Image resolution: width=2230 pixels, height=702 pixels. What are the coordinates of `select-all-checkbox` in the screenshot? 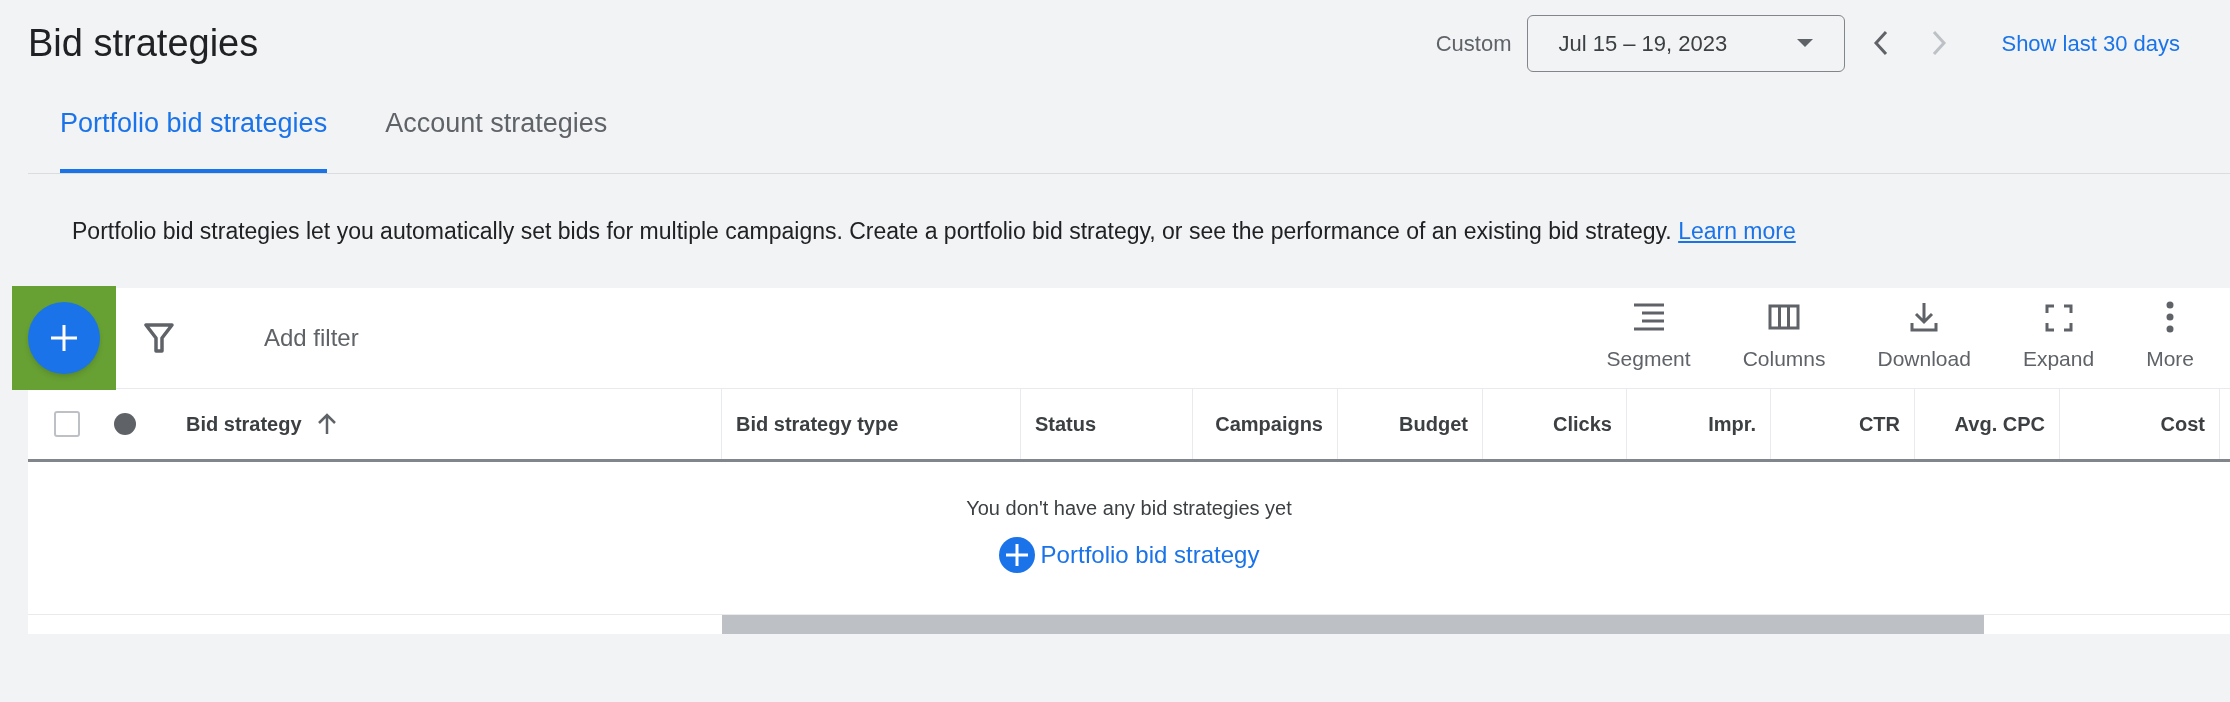 It's located at (67, 424).